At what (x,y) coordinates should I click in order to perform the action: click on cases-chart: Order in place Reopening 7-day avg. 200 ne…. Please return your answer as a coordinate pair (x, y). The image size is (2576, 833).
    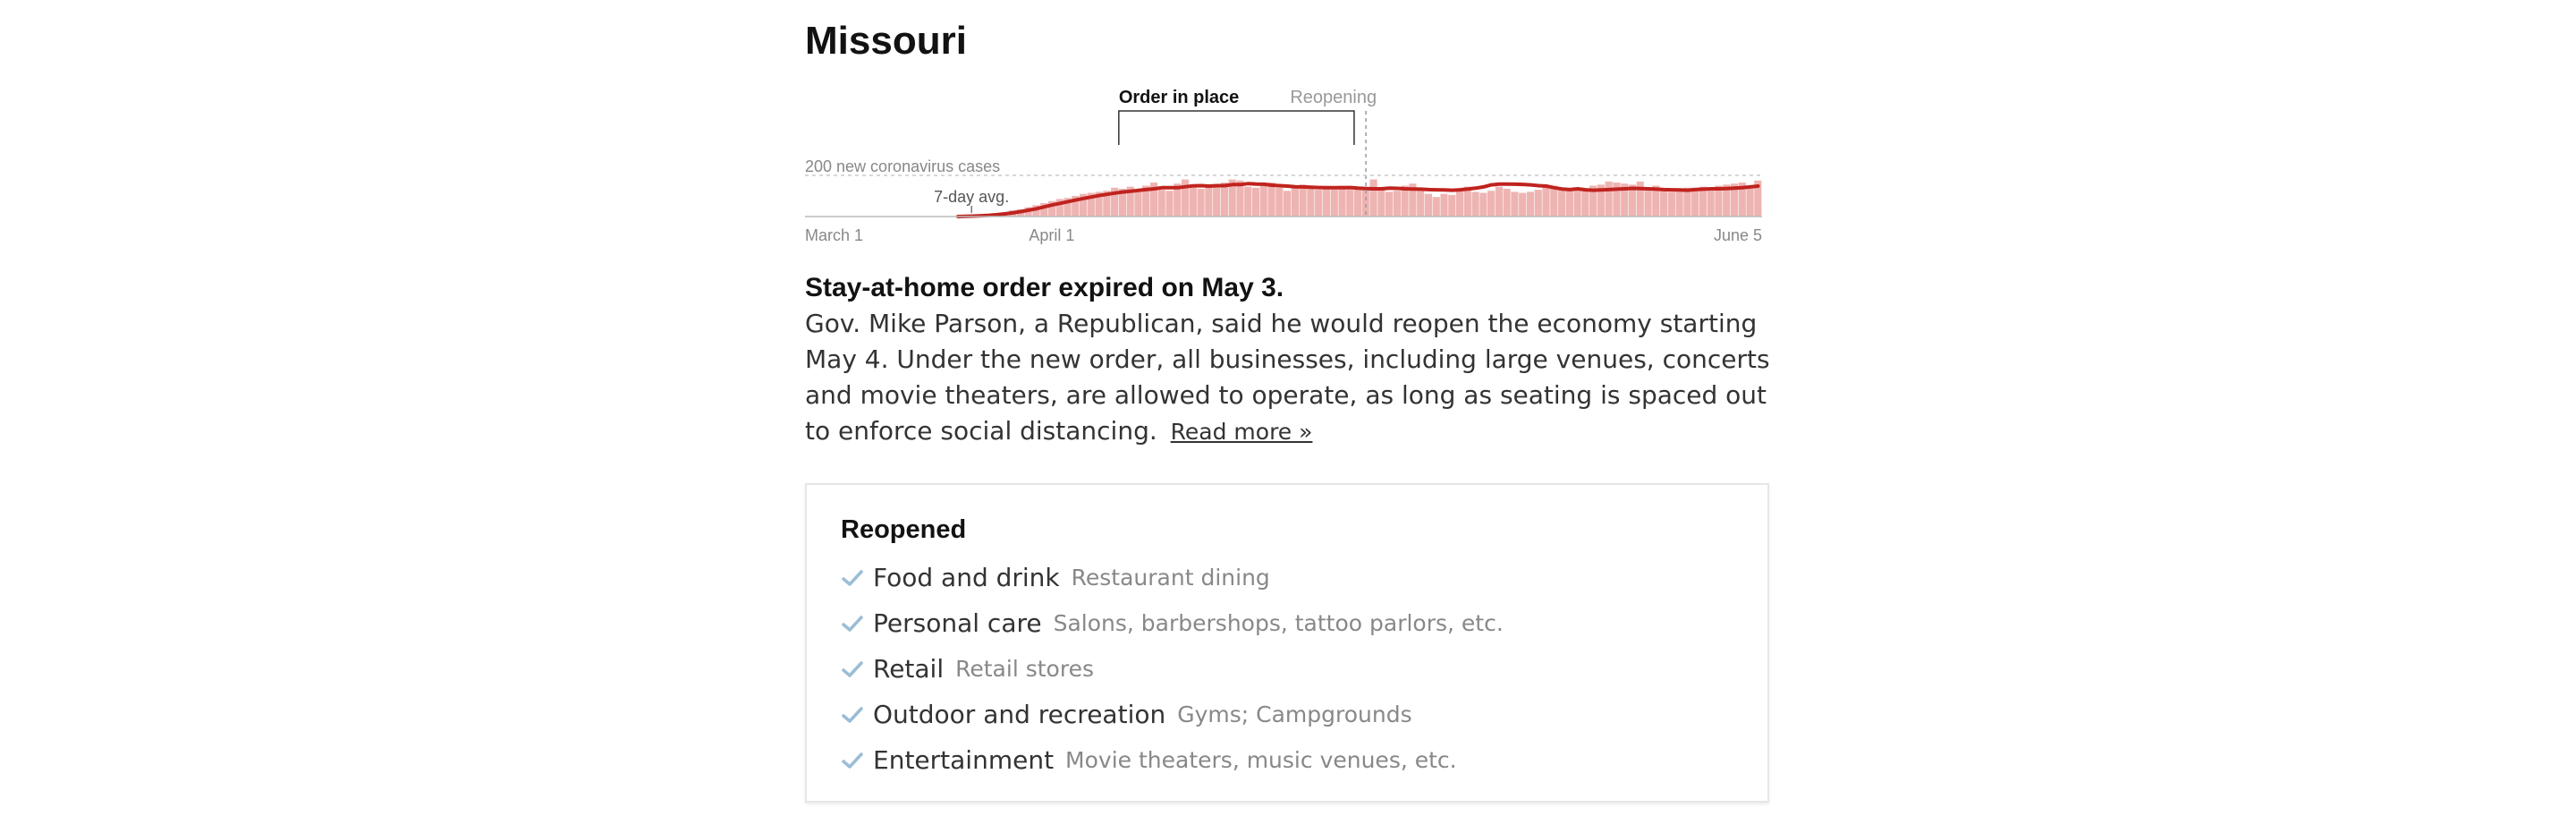
    Looking at the image, I should click on (1283, 166).